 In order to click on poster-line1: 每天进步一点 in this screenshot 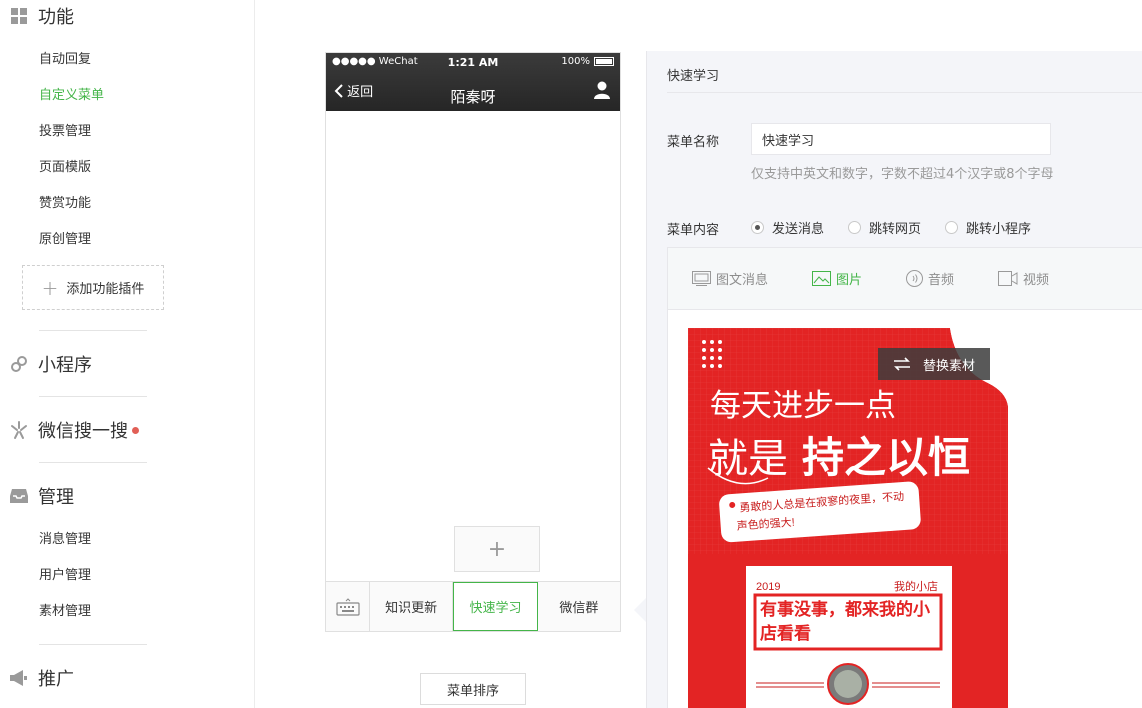, I will do `click(803, 405)`.